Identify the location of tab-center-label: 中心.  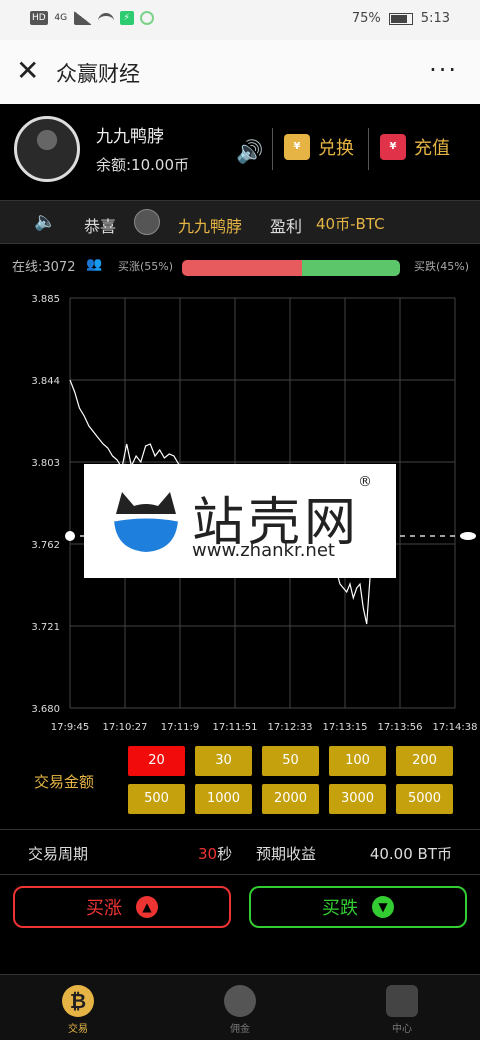
(402, 1029).